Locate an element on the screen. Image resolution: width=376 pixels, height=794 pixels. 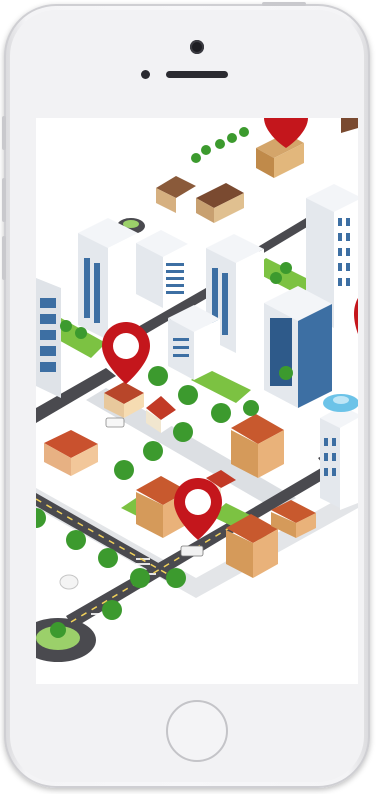
proximity-sensor is located at coordinates (145, 74).